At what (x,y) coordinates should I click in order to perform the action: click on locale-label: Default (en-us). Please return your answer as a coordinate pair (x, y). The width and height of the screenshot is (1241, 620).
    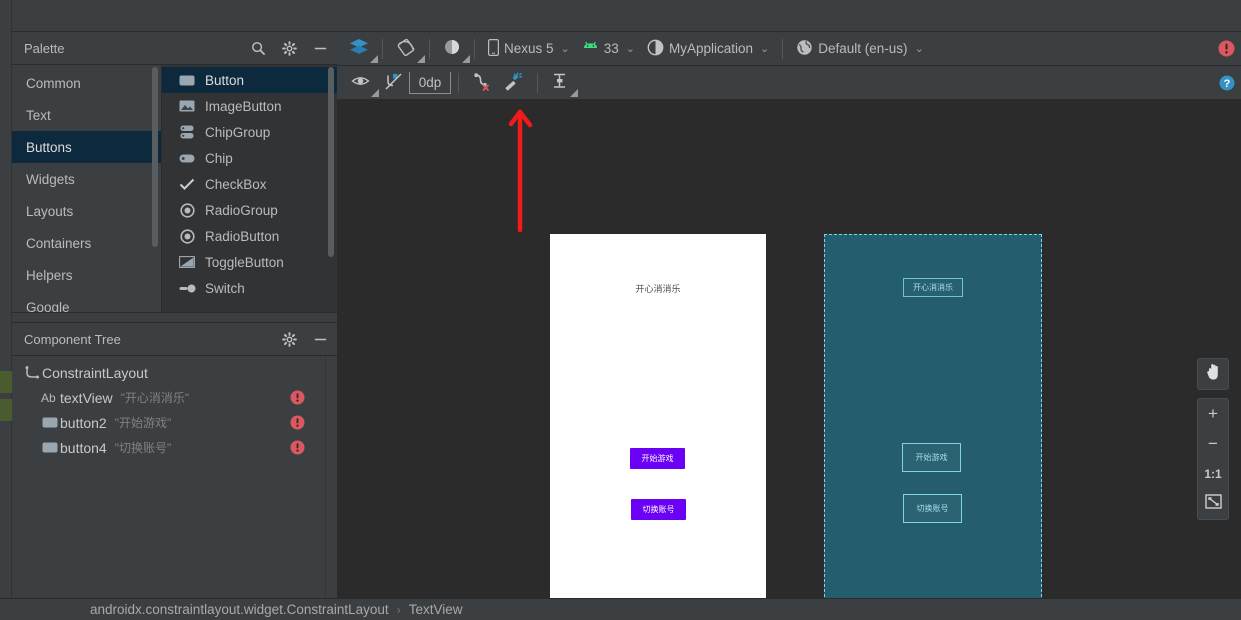
    Looking at the image, I should click on (863, 48).